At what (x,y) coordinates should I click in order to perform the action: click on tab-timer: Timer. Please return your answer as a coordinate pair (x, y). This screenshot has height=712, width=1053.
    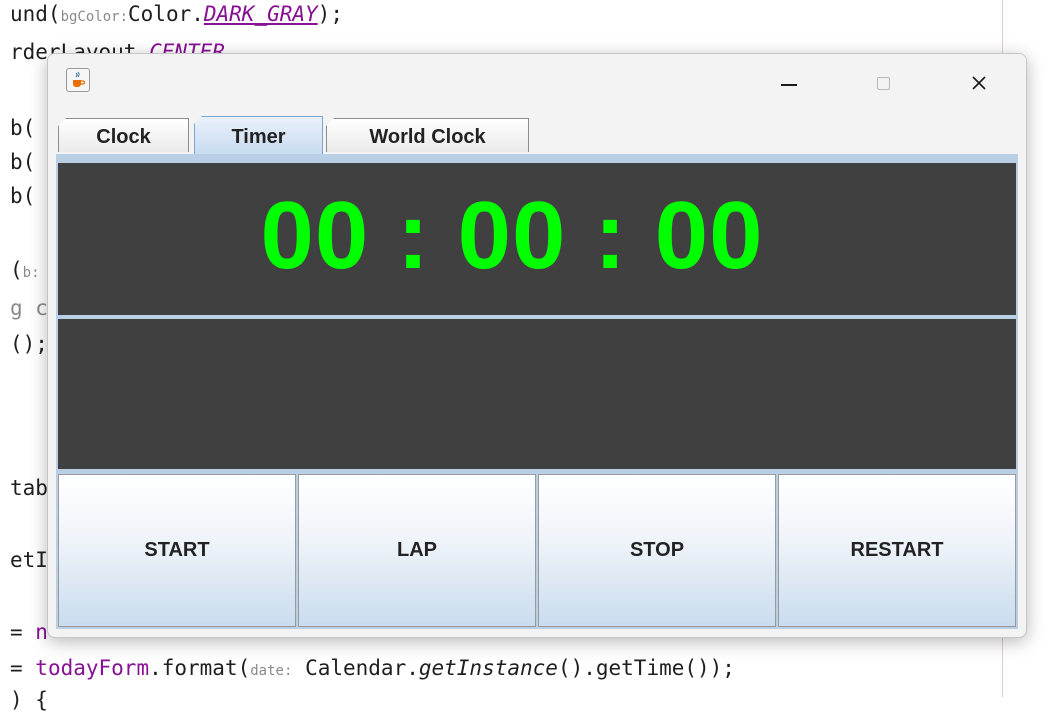
    Looking at the image, I should click on (258, 135).